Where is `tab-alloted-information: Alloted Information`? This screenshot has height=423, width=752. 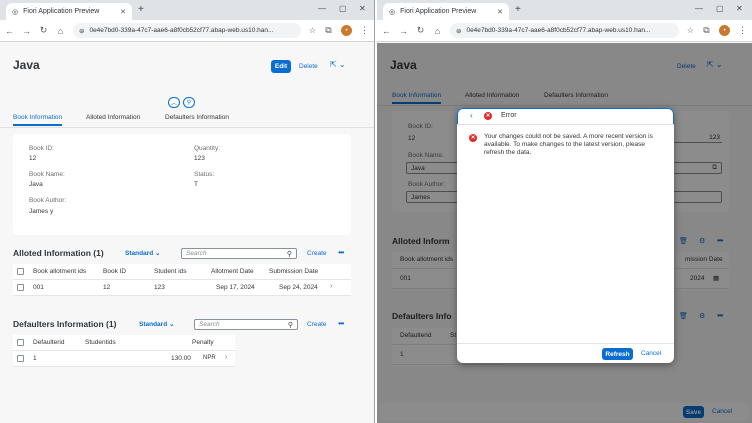 tab-alloted-information: Alloted Information is located at coordinates (113, 117).